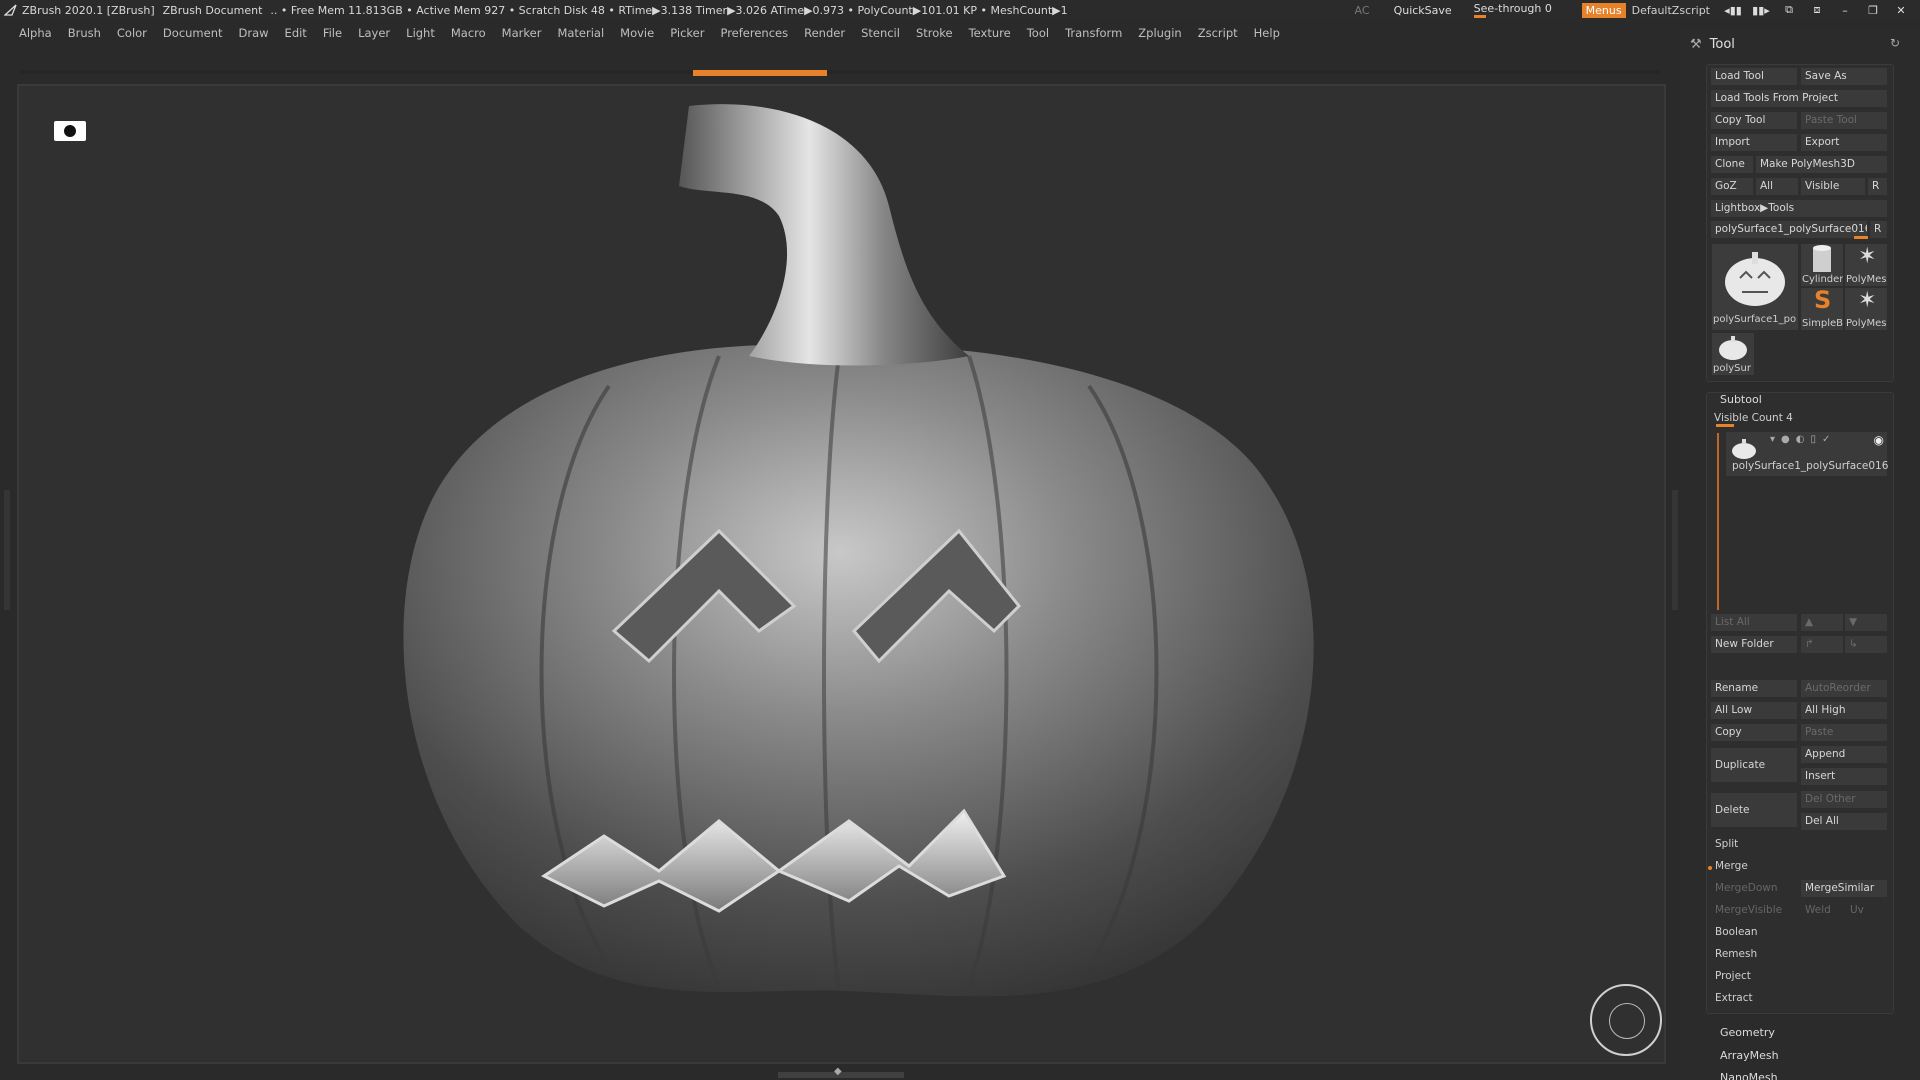 The image size is (1920, 1080). Describe the element at coordinates (1626, 1020) in the screenshot. I see `navigation-gizmo` at that location.